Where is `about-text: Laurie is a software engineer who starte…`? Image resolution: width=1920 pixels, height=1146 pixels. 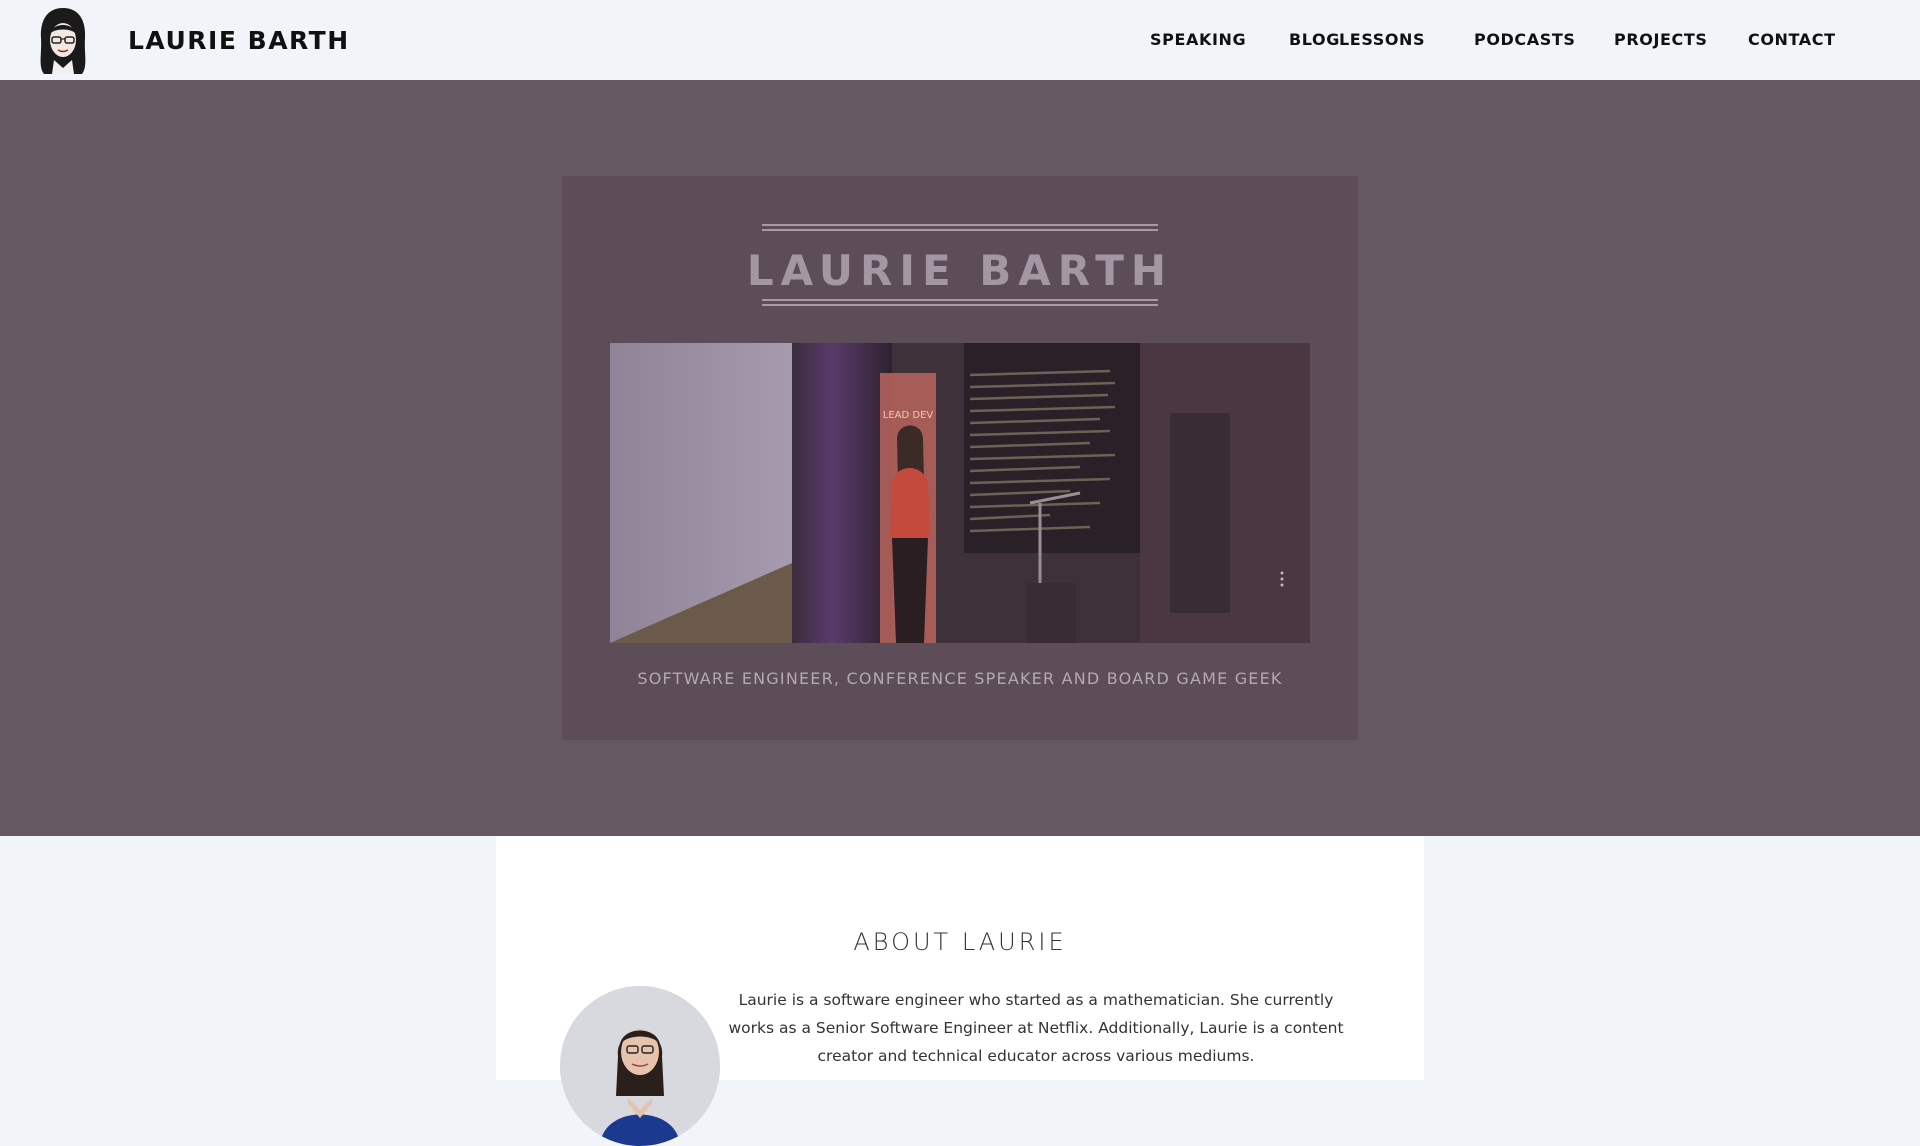
about-text: Laurie is a software engineer who starte… is located at coordinates (1036, 1028).